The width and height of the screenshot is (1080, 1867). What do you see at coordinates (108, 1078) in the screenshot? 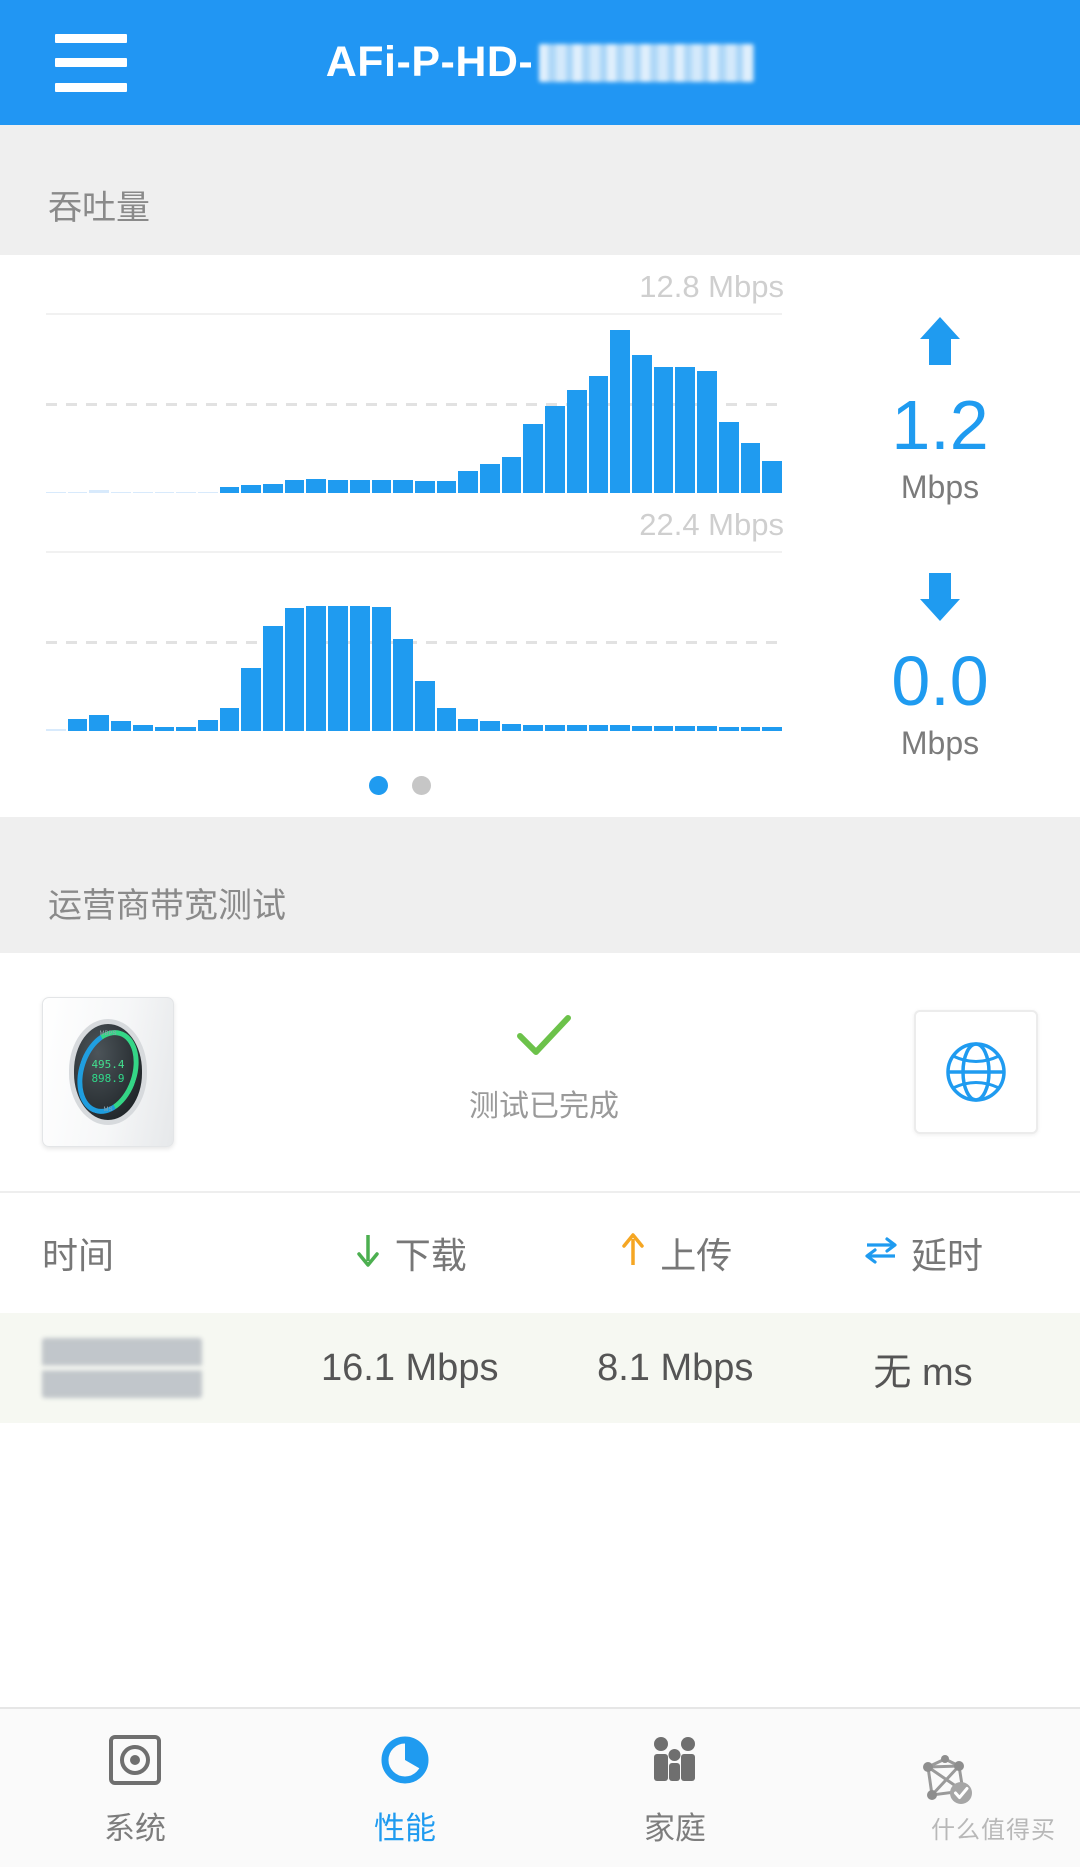
I see `router-readout-bottom: 898.9` at bounding box center [108, 1078].